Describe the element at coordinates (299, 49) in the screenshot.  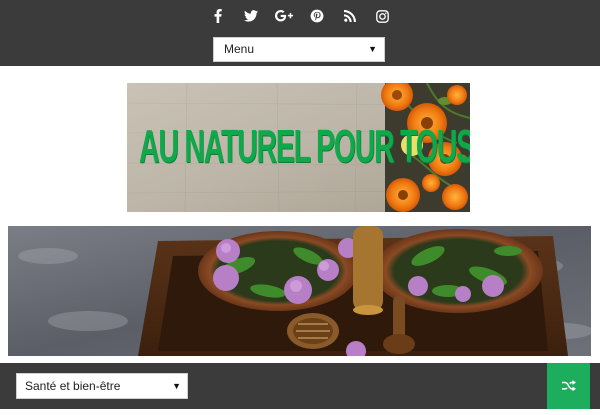
I see `menu-select: Menu ▼` at that location.